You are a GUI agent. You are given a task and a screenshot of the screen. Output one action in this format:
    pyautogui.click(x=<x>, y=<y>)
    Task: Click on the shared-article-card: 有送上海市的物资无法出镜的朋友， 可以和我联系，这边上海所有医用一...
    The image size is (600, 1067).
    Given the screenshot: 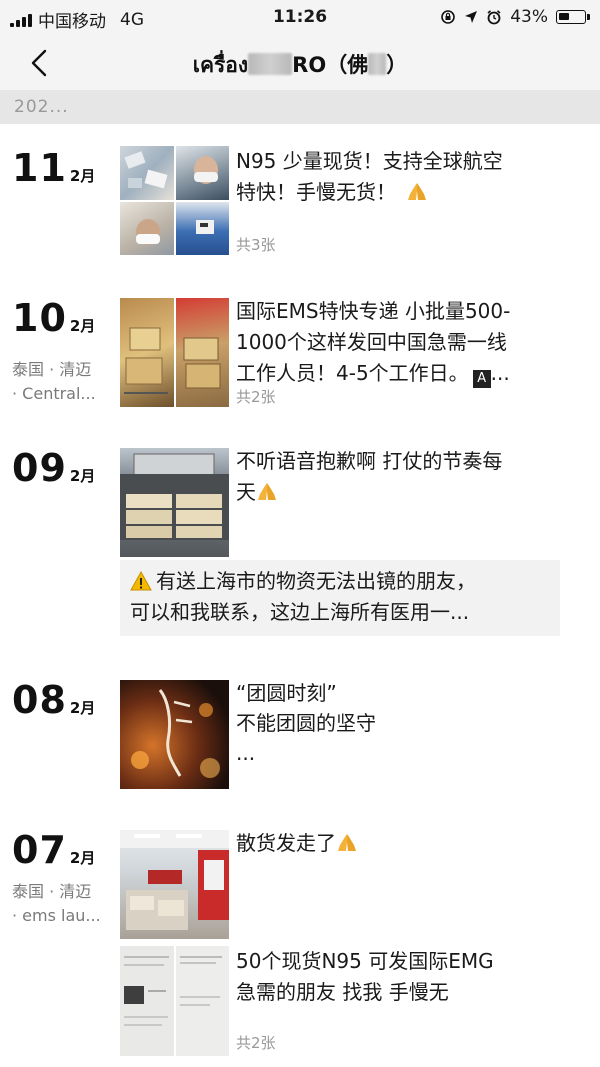 What is the action you would take?
    pyautogui.click(x=340, y=598)
    